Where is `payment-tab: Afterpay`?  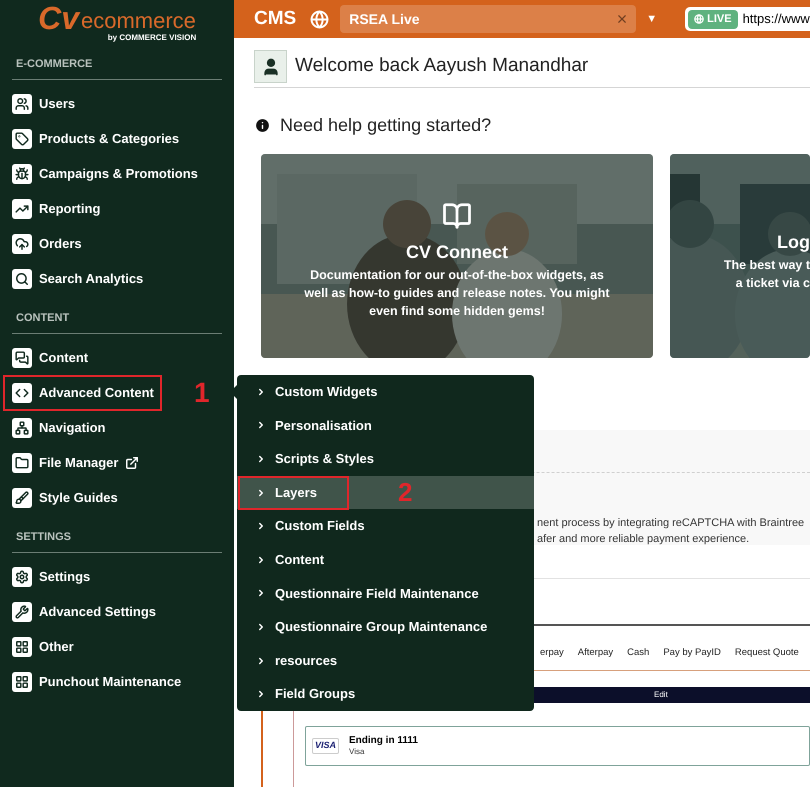 payment-tab: Afterpay is located at coordinates (596, 653).